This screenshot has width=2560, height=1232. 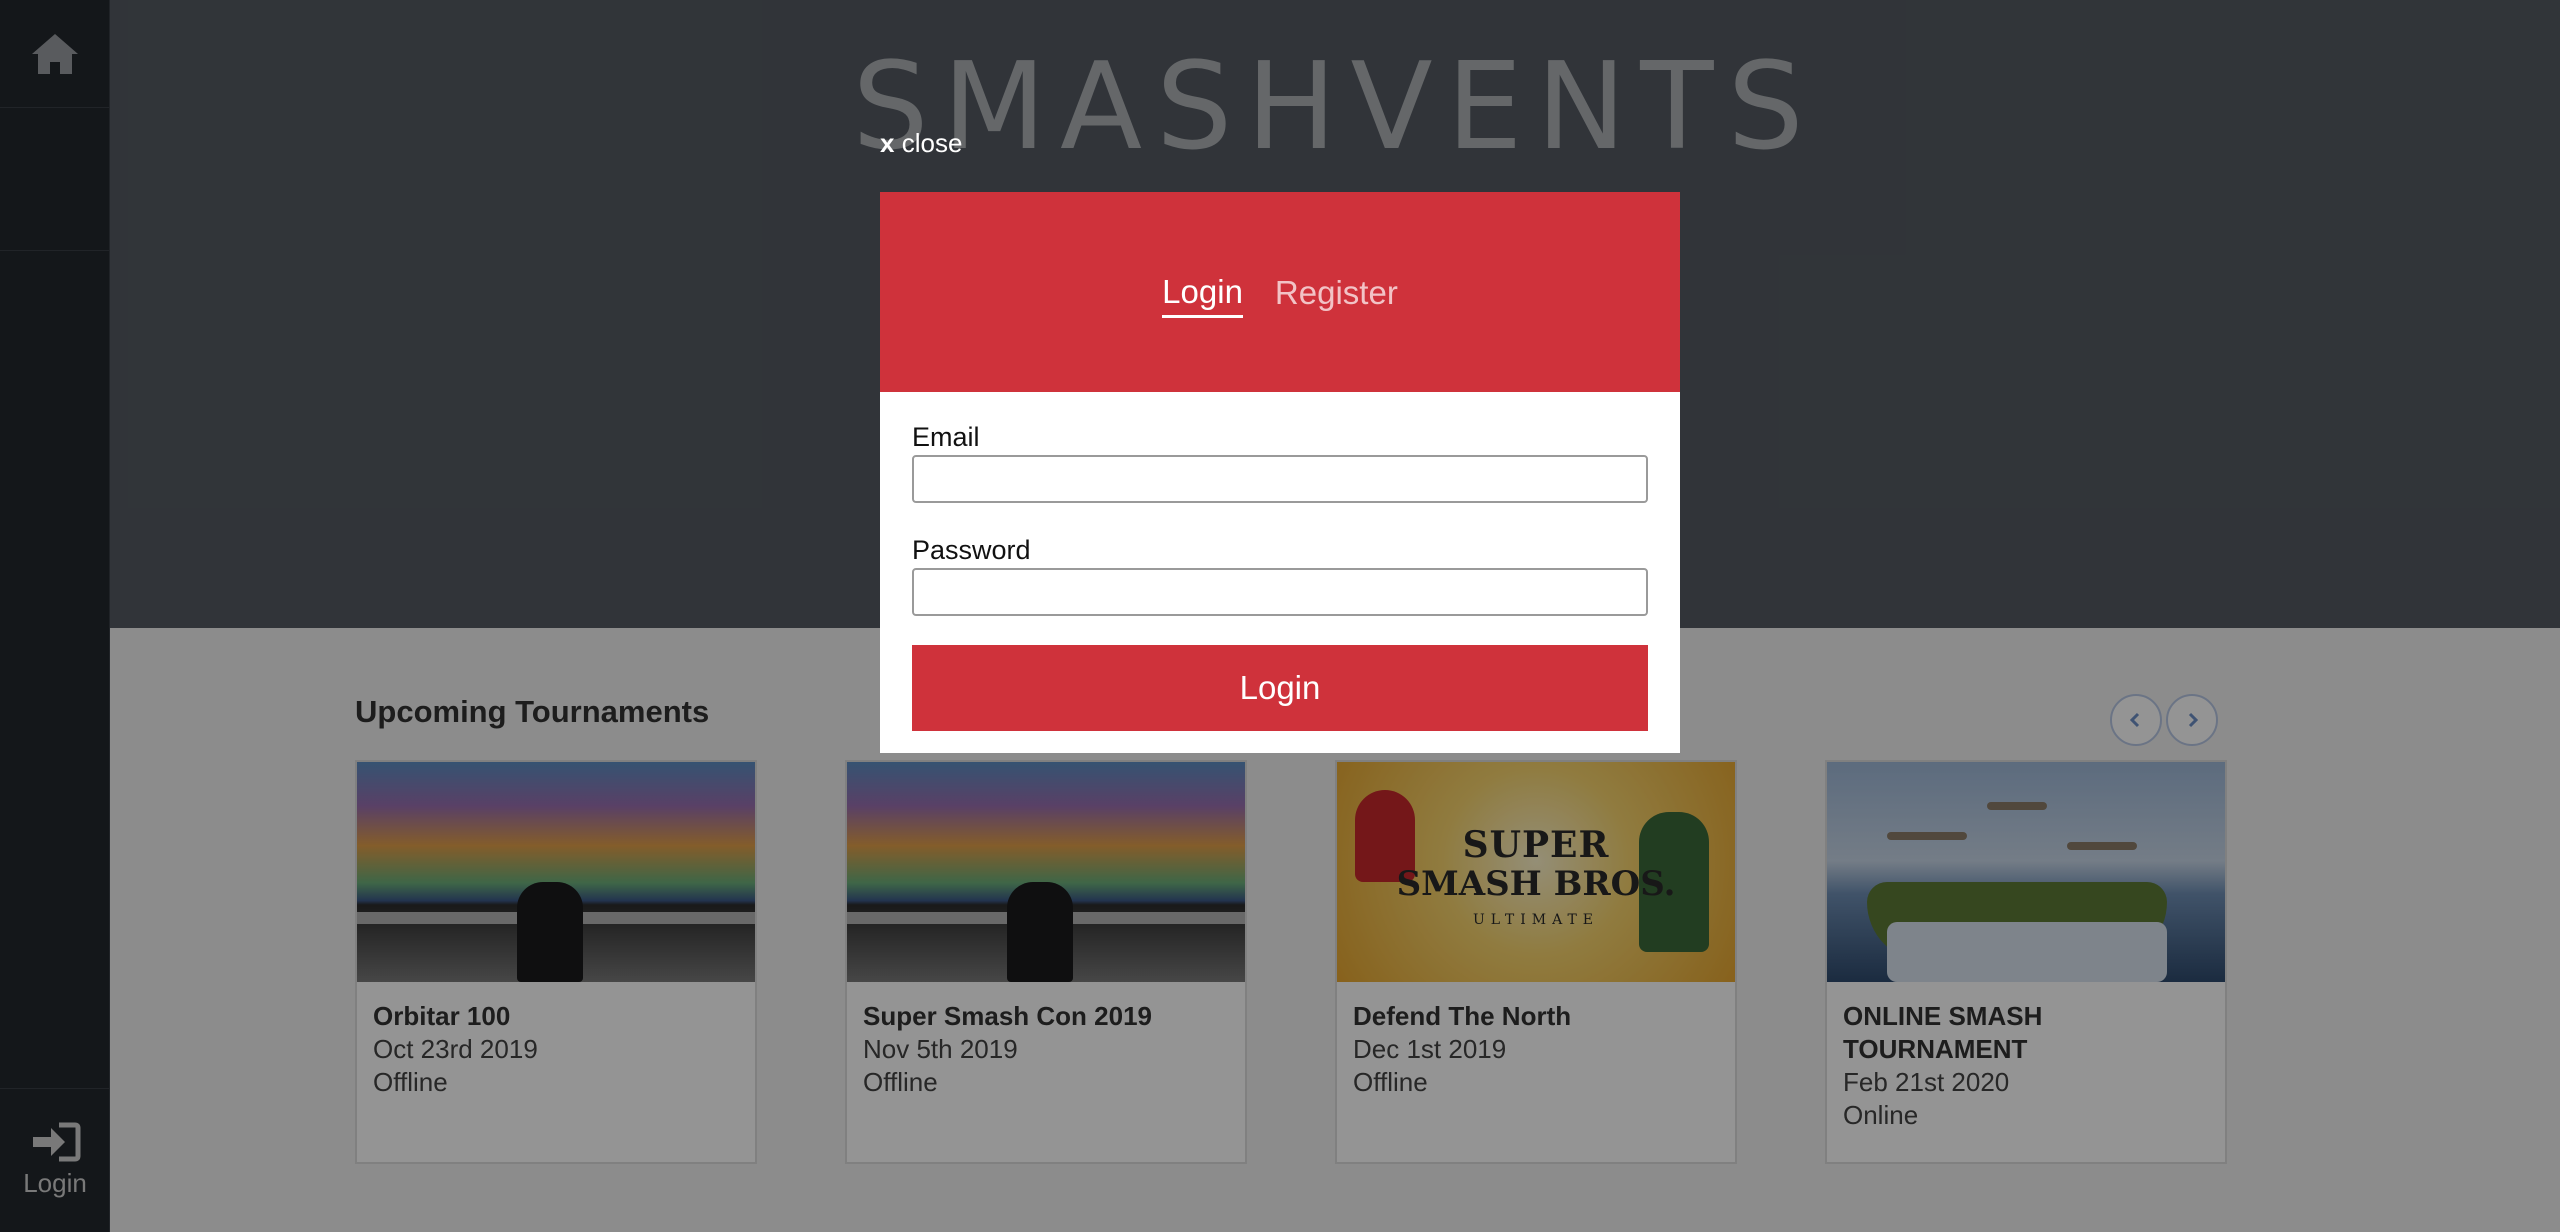 I want to click on modal-tabs: Login Register, so click(x=1280, y=292).